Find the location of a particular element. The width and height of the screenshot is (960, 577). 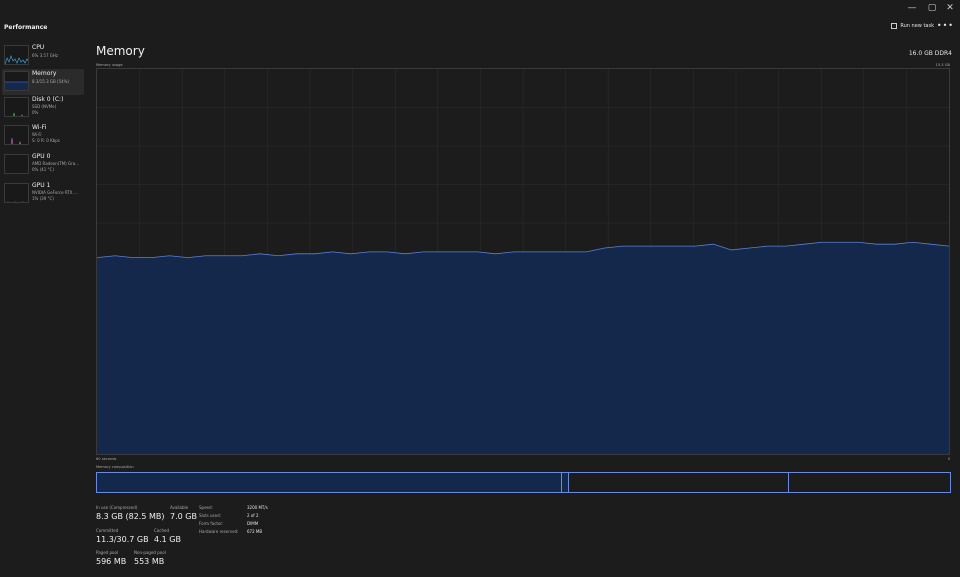

sidebar-item-detail: 6% 3.57 GHz is located at coordinates (45, 55).